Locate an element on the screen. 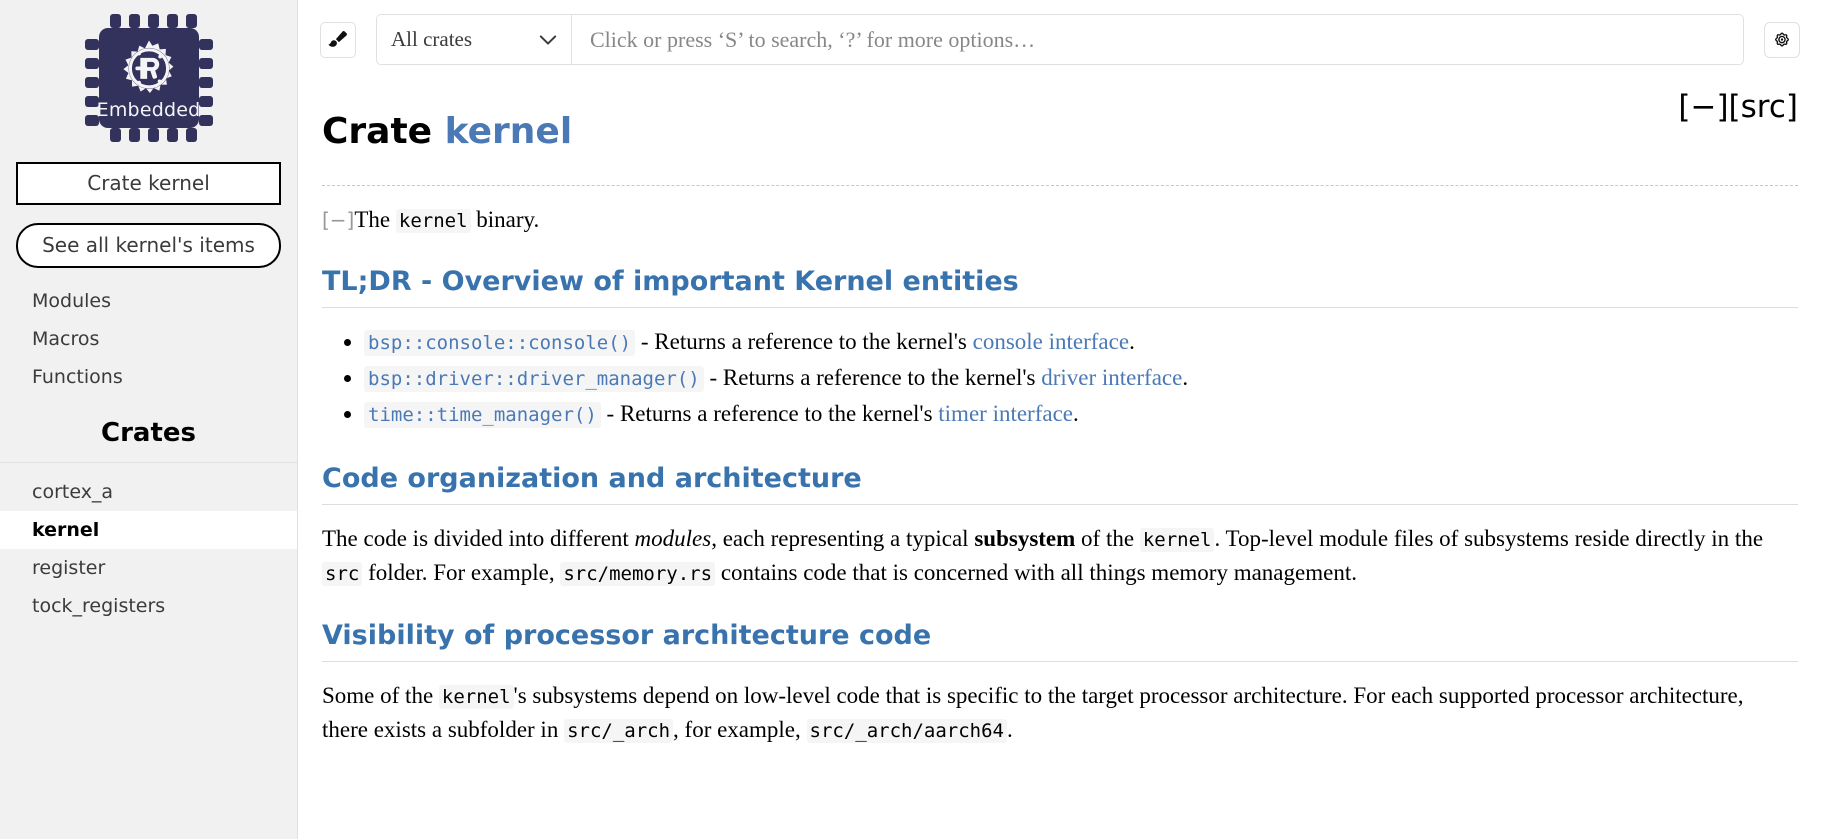 This screenshot has width=1822, height=839. tldr-code-link-console: bsp::console::console() is located at coordinates (500, 342).